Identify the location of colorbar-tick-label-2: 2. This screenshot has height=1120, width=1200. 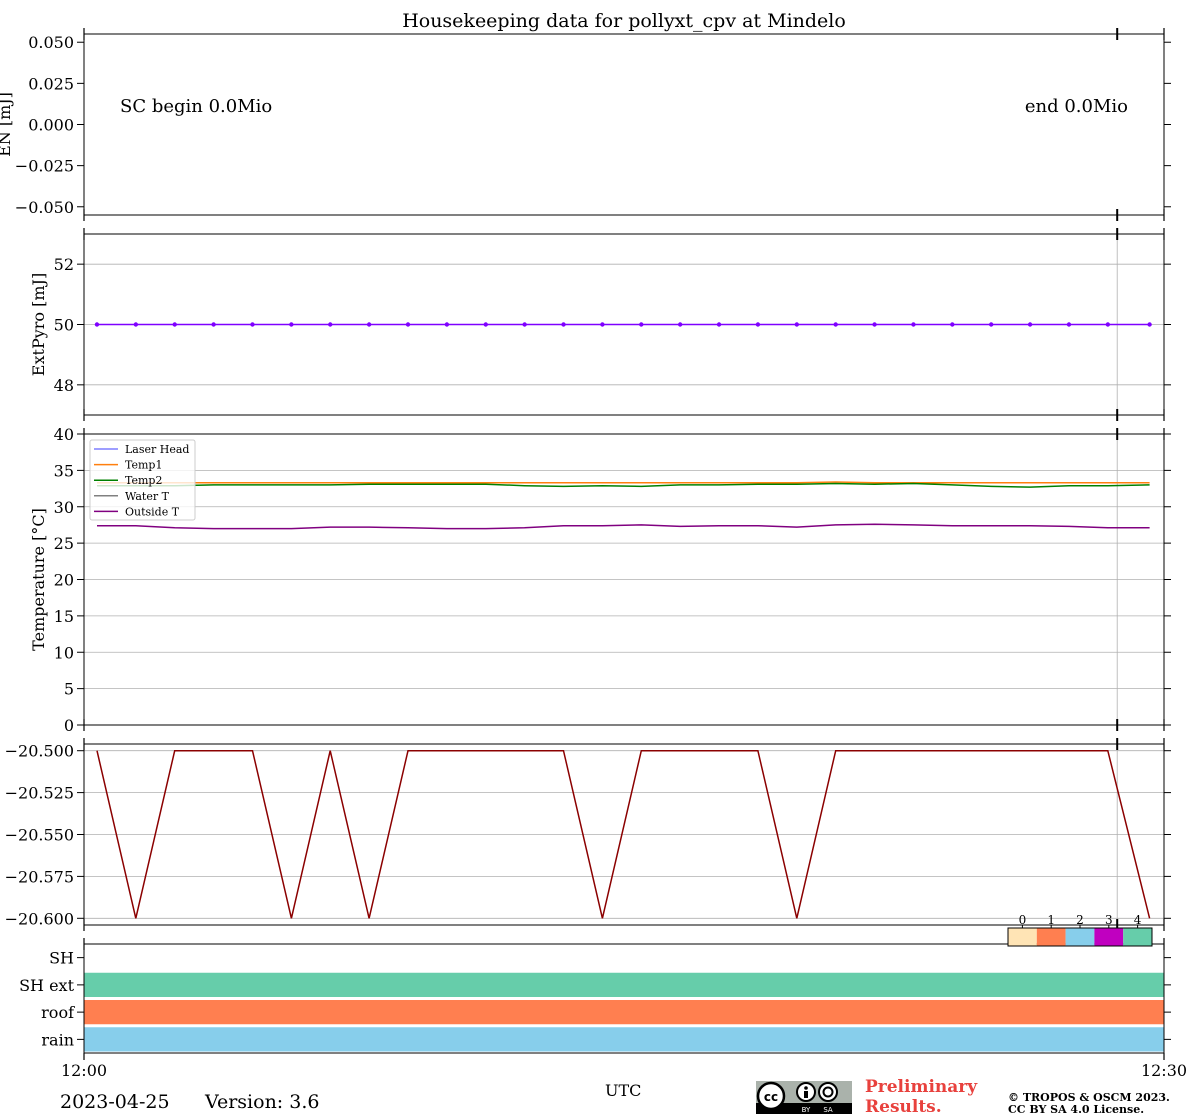
(1080, 920).